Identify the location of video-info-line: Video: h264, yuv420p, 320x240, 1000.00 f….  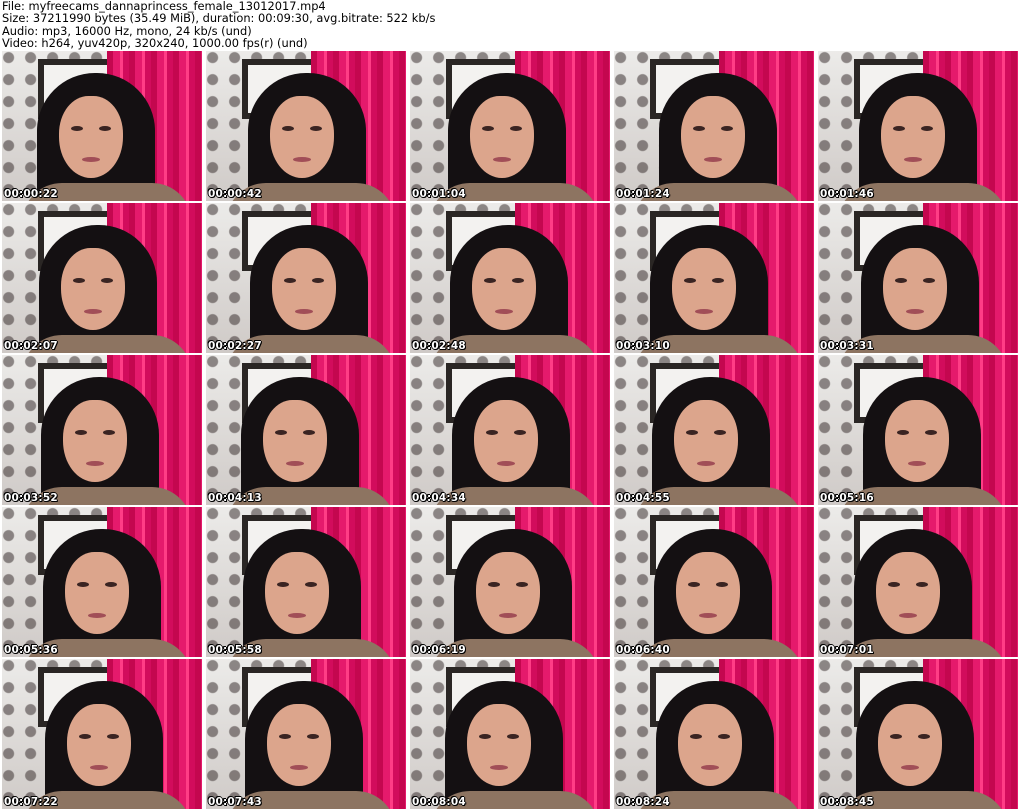
(155, 43).